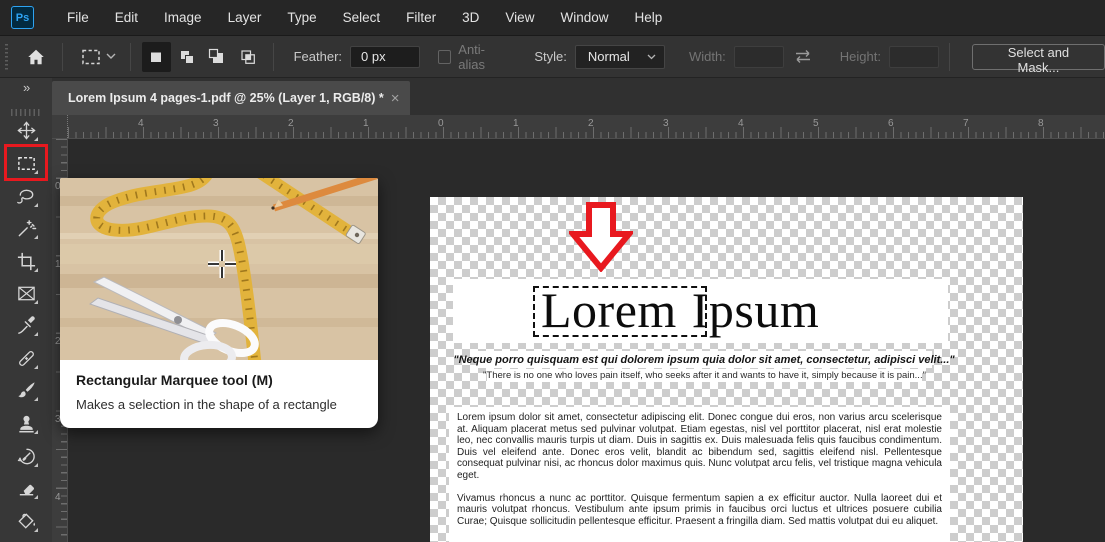 The height and width of the screenshot is (542, 1105). I want to click on selection-marquee, so click(620, 311).